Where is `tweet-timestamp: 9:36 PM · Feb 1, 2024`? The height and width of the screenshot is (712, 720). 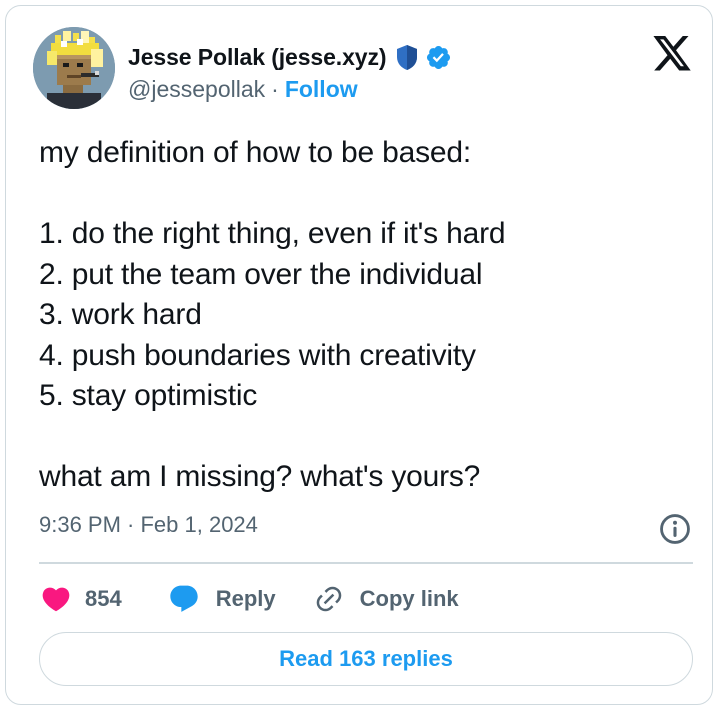 tweet-timestamp: 9:36 PM · Feb 1, 2024 is located at coordinates (148, 525).